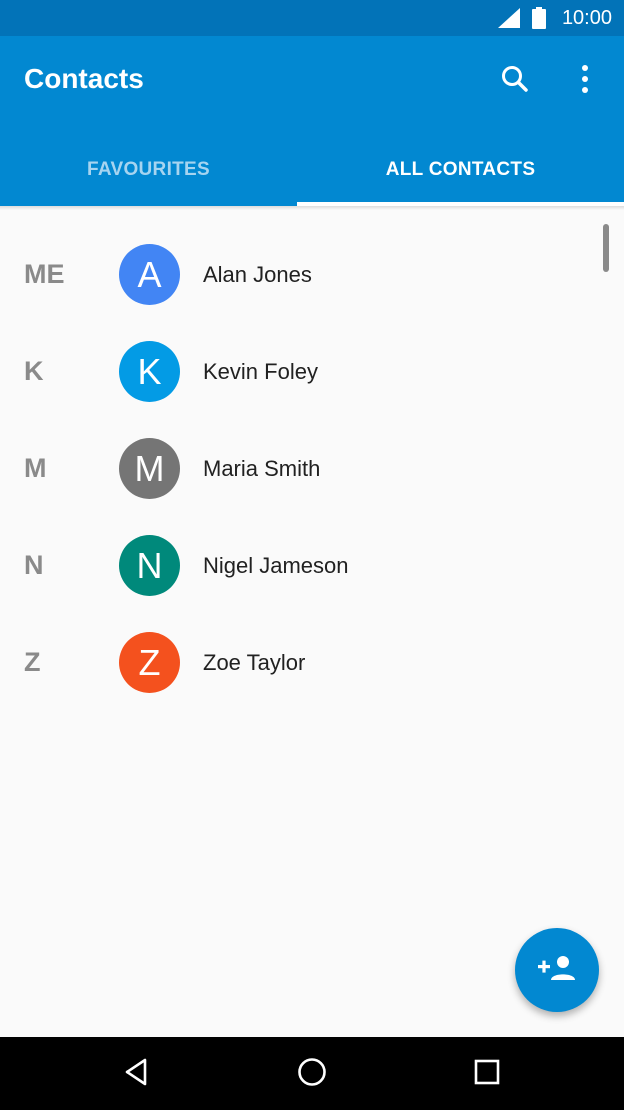  What do you see at coordinates (254, 662) in the screenshot?
I see `contact-name: Zoe Taylor` at bounding box center [254, 662].